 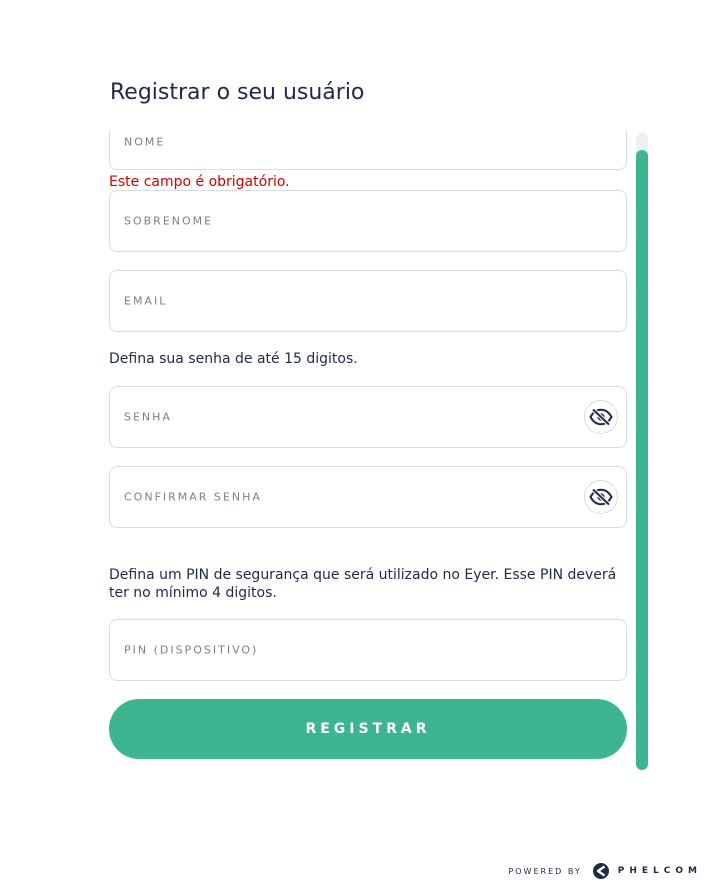 I want to click on confirmar-senha-field: CONFIRMAR SENHA, so click(x=368, y=497).